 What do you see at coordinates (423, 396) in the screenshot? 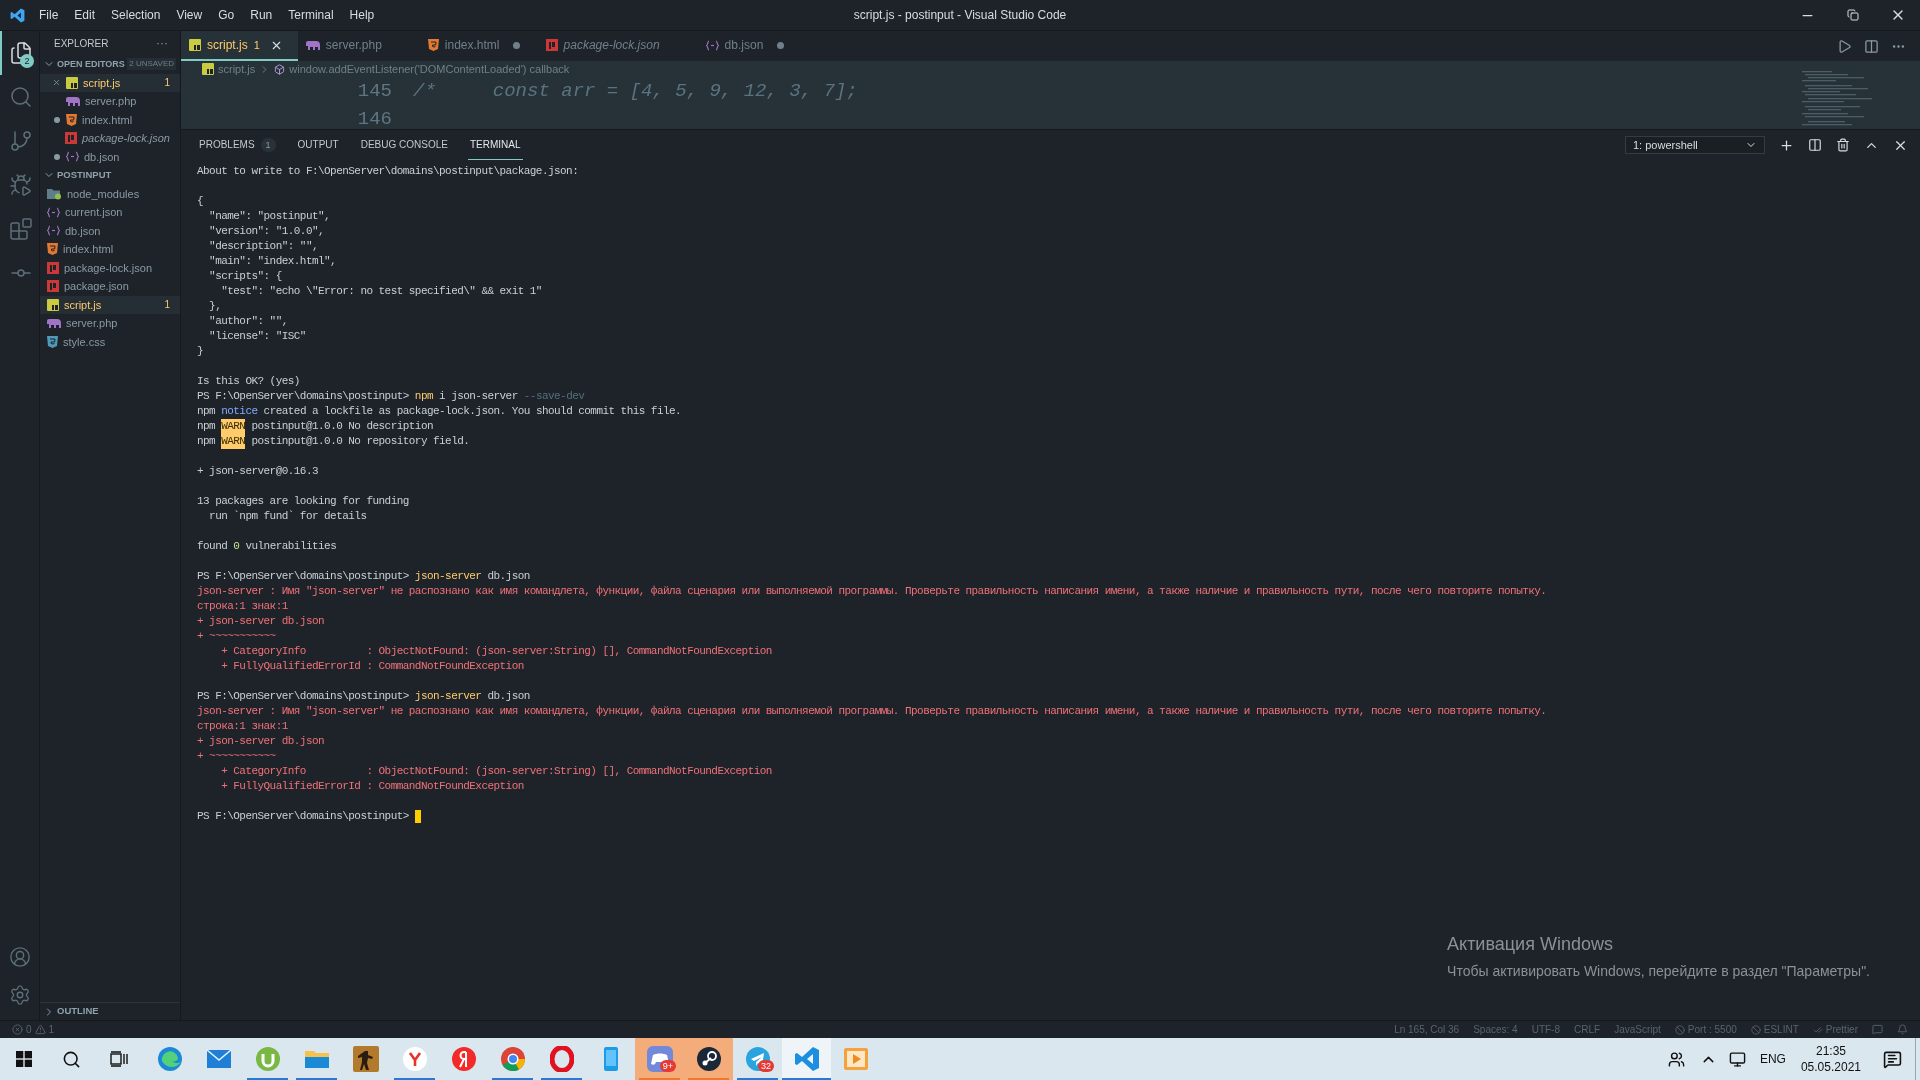
I see `terminal-text: npm` at bounding box center [423, 396].